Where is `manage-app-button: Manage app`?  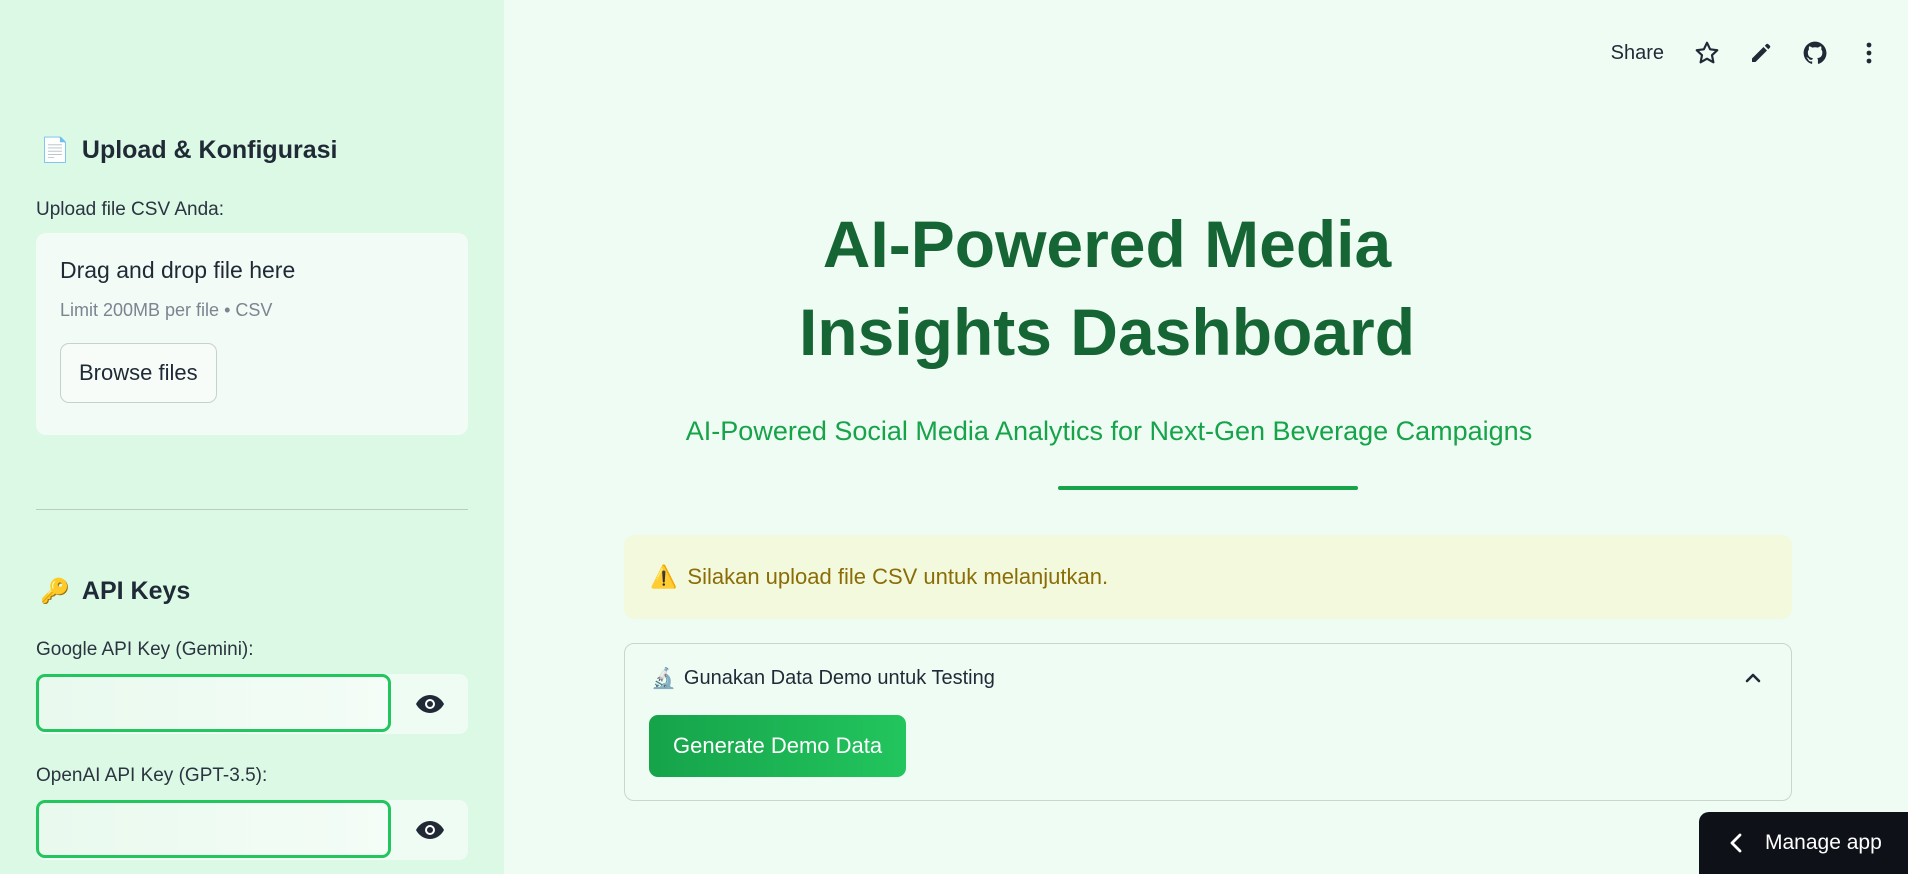
manage-app-button: Manage app is located at coordinates (1803, 843).